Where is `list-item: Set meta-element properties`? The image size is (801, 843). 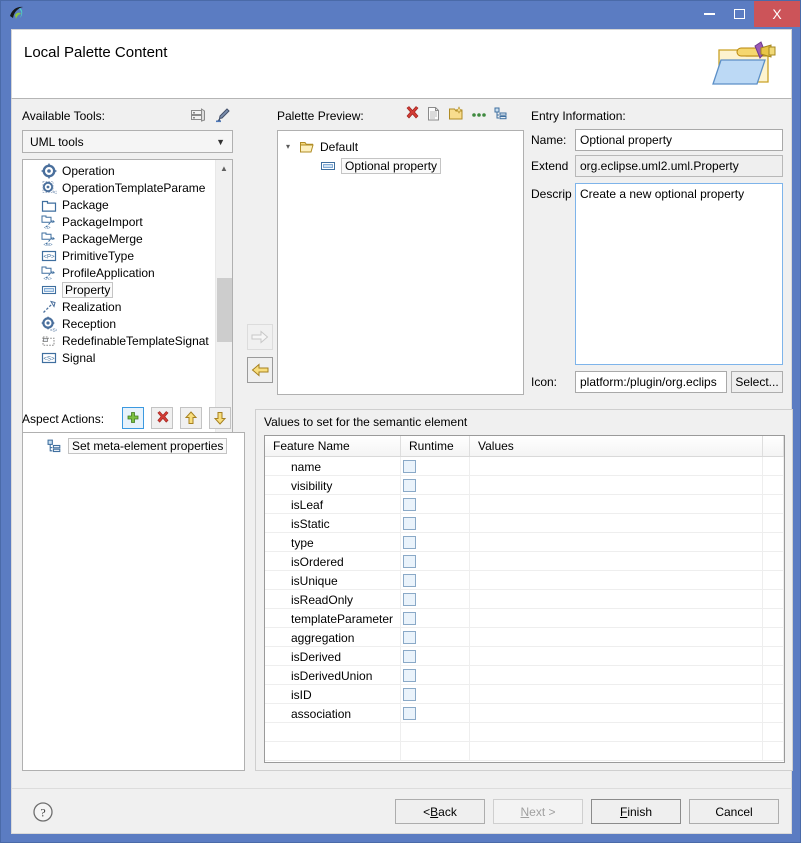 list-item: Set meta-element properties is located at coordinates (133, 446).